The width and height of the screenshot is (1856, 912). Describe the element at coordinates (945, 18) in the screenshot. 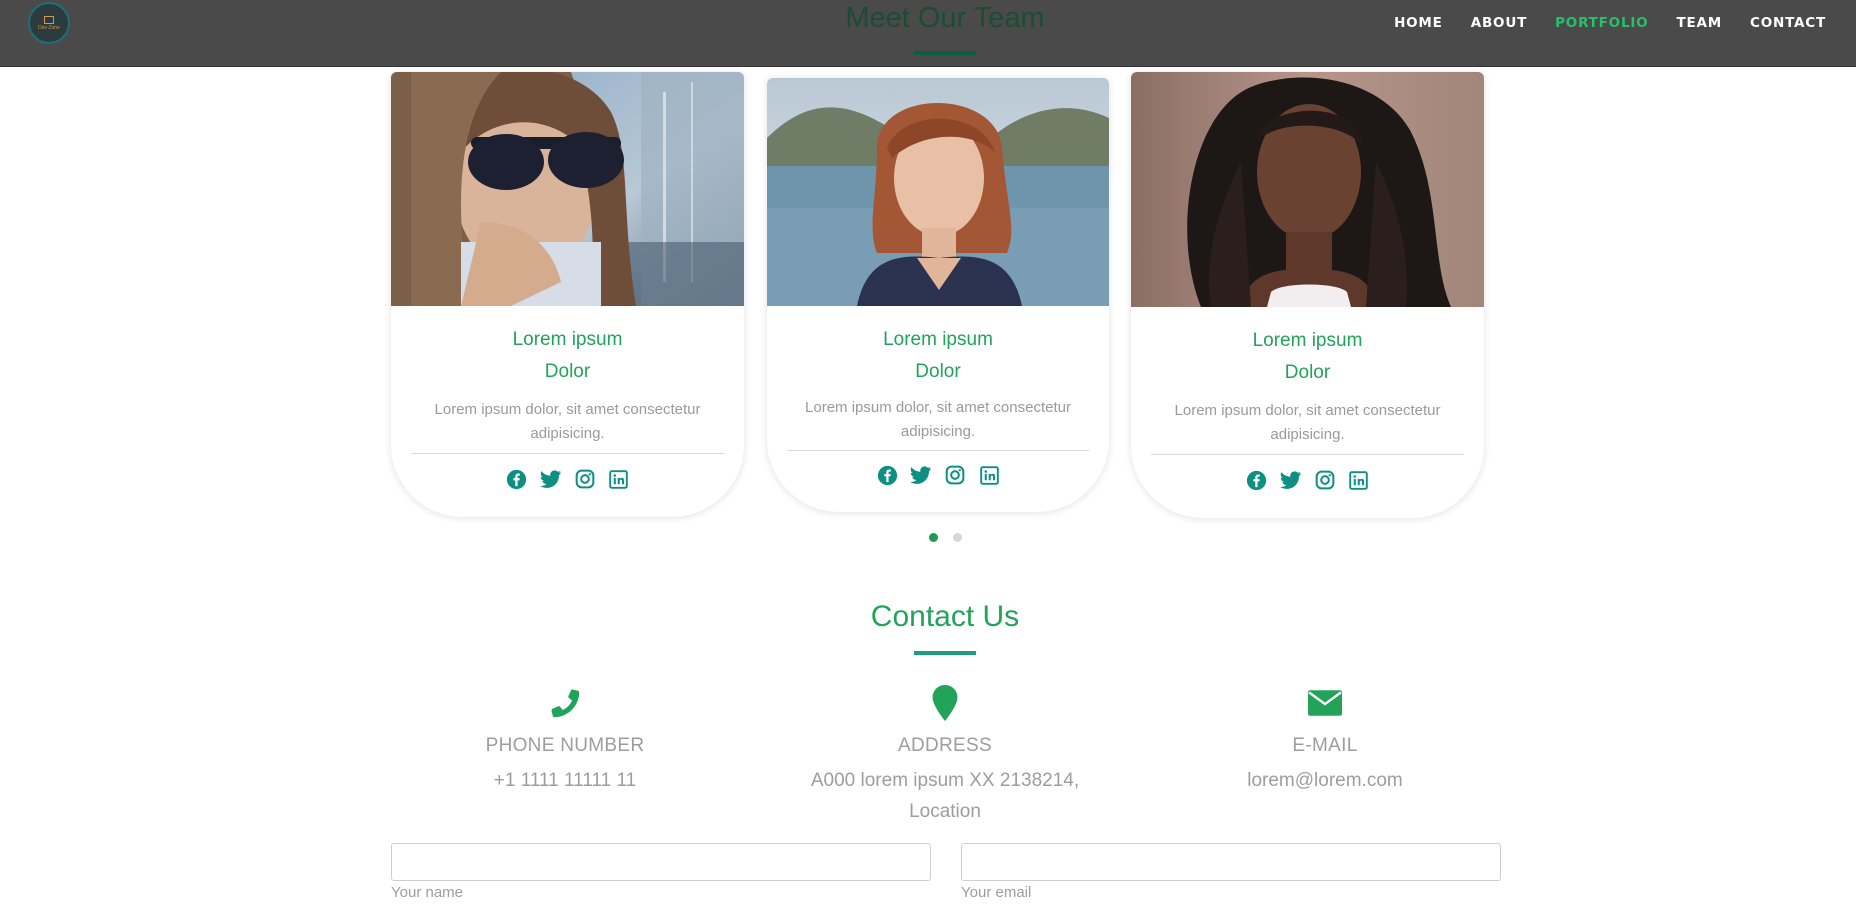

I see `team-section-title: Meet Our Team` at that location.